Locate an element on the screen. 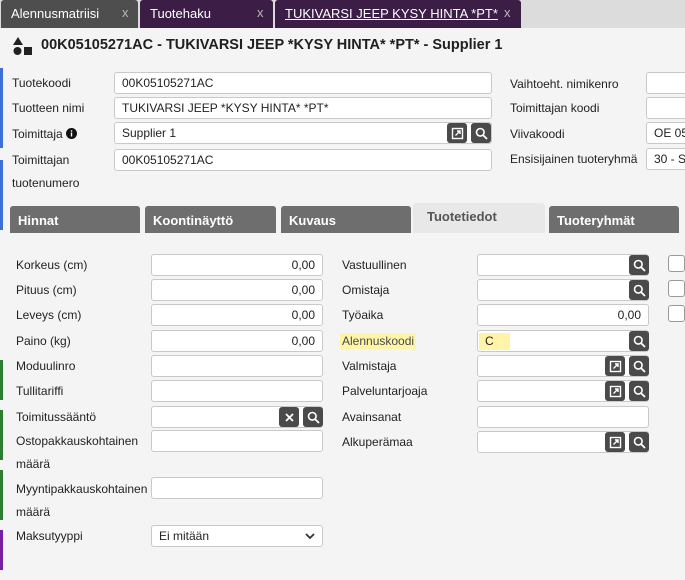 The width and height of the screenshot is (685, 580). name-label: Tuotteen nimi is located at coordinates (48, 108).